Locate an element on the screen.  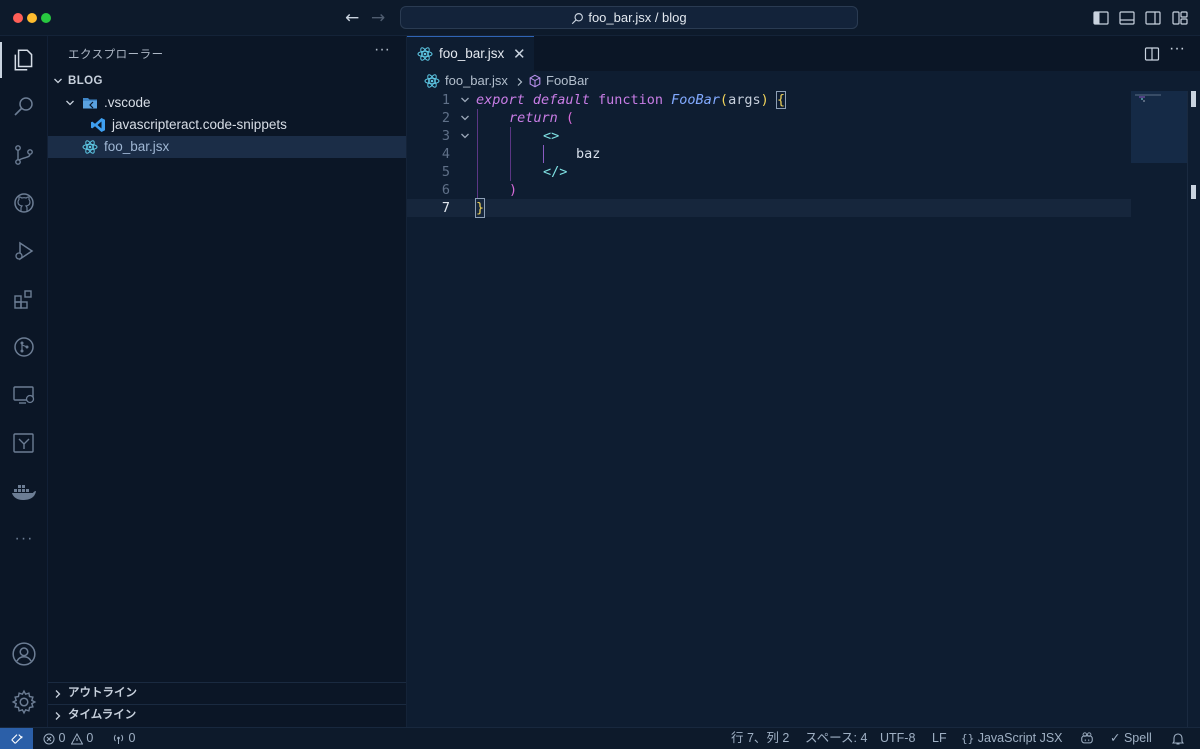
close-window-button is located at coordinates (18, 18).